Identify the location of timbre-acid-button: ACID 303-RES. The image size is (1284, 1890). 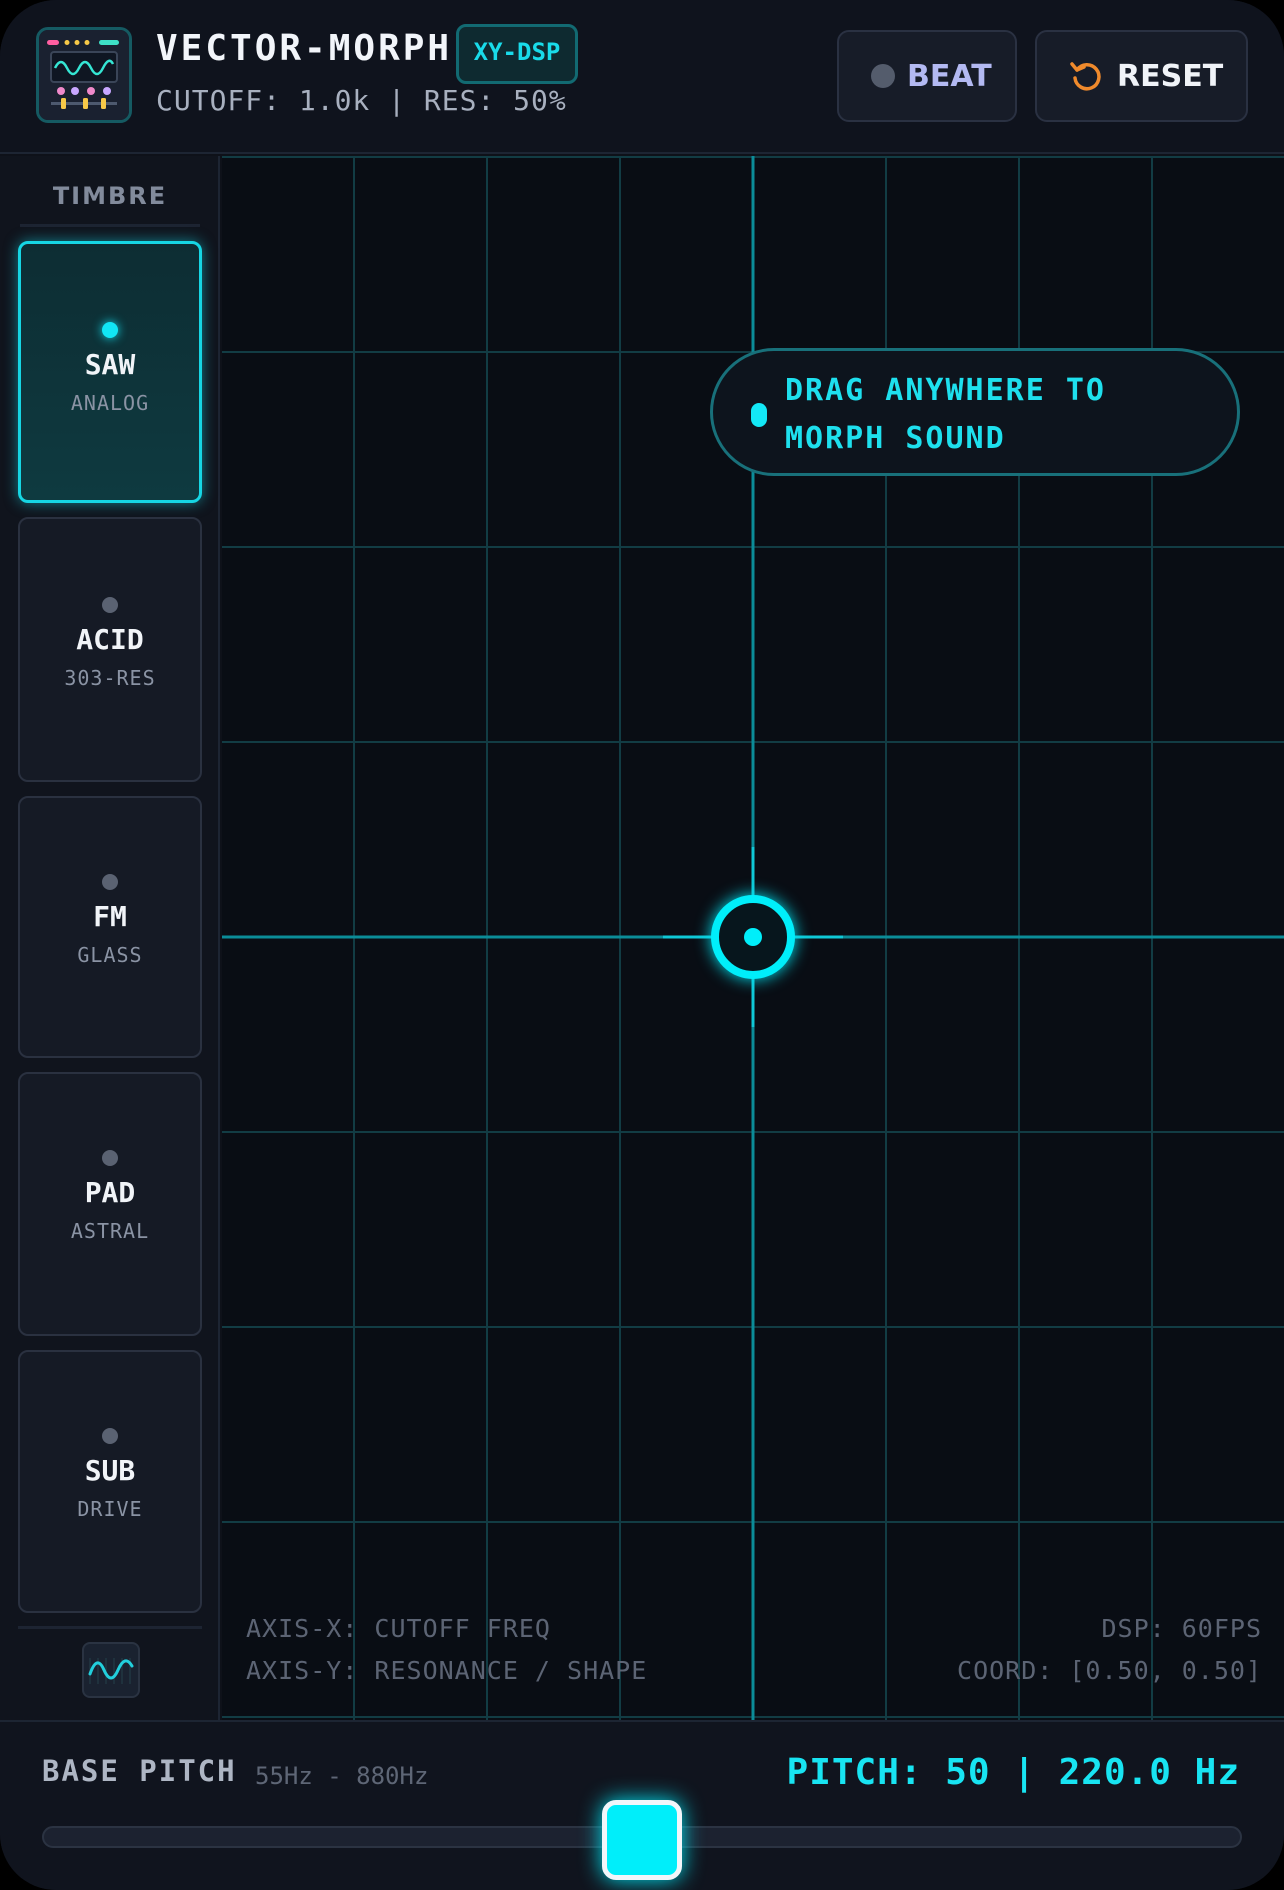
(110, 649).